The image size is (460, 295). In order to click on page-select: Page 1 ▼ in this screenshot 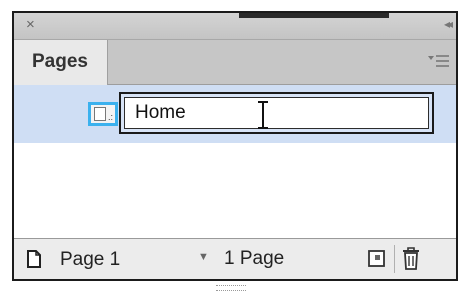, I will do `click(120, 259)`.